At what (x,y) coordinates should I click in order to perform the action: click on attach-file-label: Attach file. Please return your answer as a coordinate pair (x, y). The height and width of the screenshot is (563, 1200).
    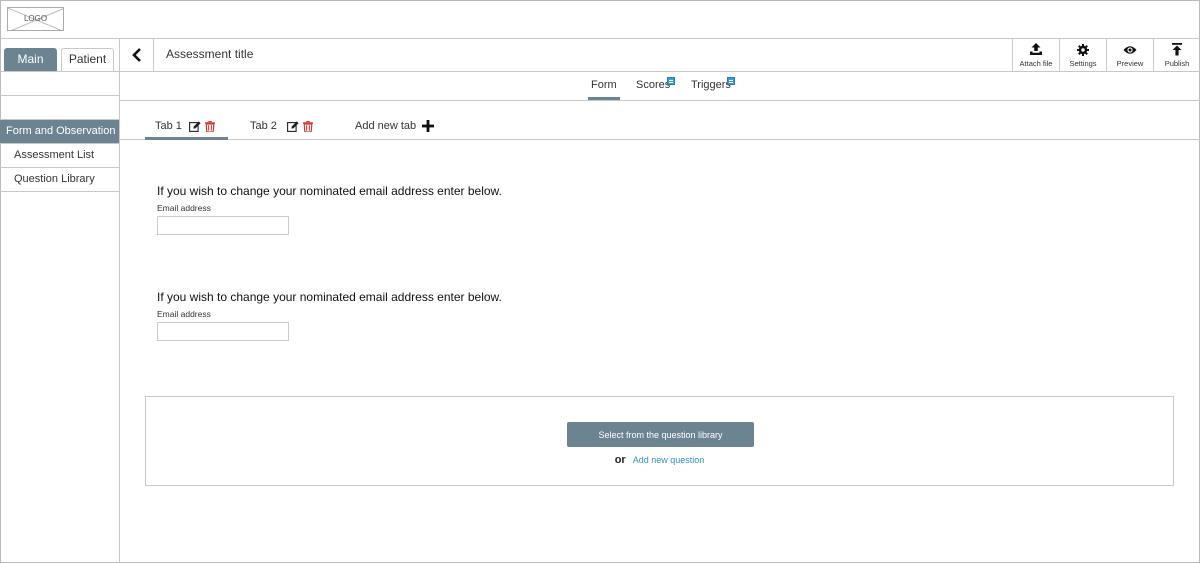
    Looking at the image, I should click on (1036, 63).